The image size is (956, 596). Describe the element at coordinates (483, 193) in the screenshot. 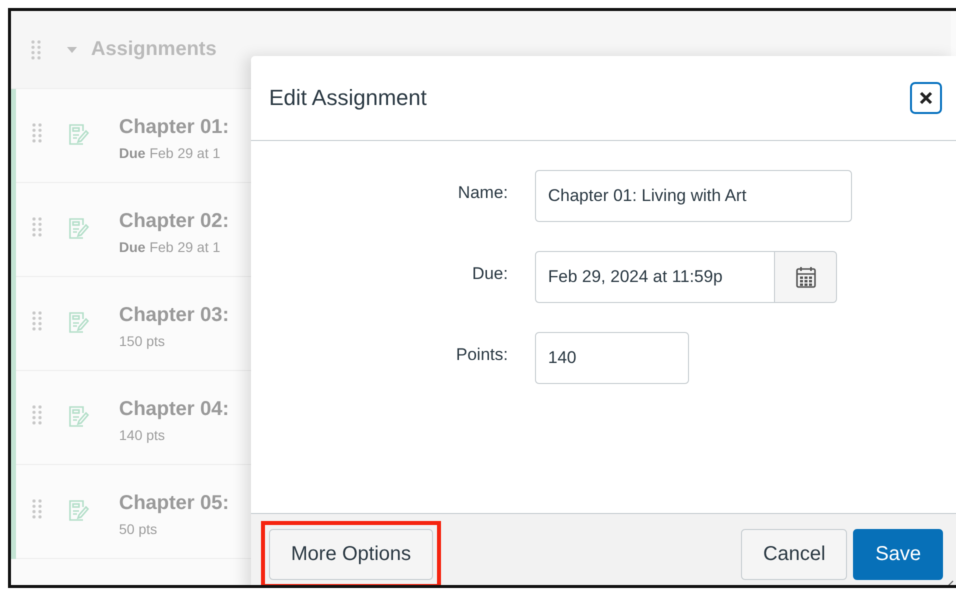

I see `field-label: Name:` at that location.